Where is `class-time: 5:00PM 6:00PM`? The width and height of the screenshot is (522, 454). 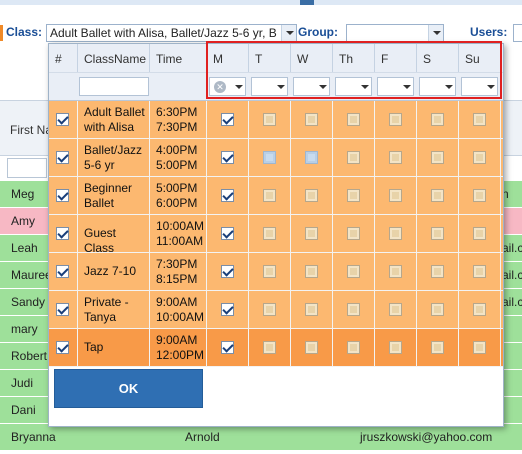
class-time: 5:00PM 6:00PM is located at coordinates (177, 195).